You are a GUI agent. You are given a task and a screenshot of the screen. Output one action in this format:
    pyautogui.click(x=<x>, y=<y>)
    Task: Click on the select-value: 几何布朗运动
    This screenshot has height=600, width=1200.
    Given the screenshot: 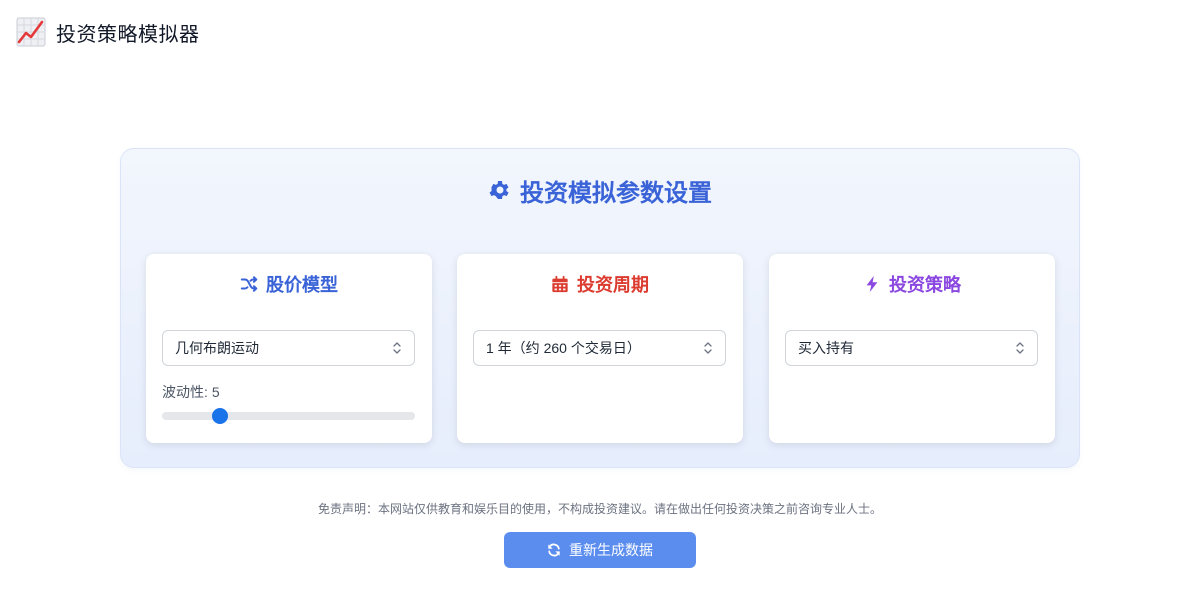 What is the action you would take?
    pyautogui.click(x=217, y=348)
    